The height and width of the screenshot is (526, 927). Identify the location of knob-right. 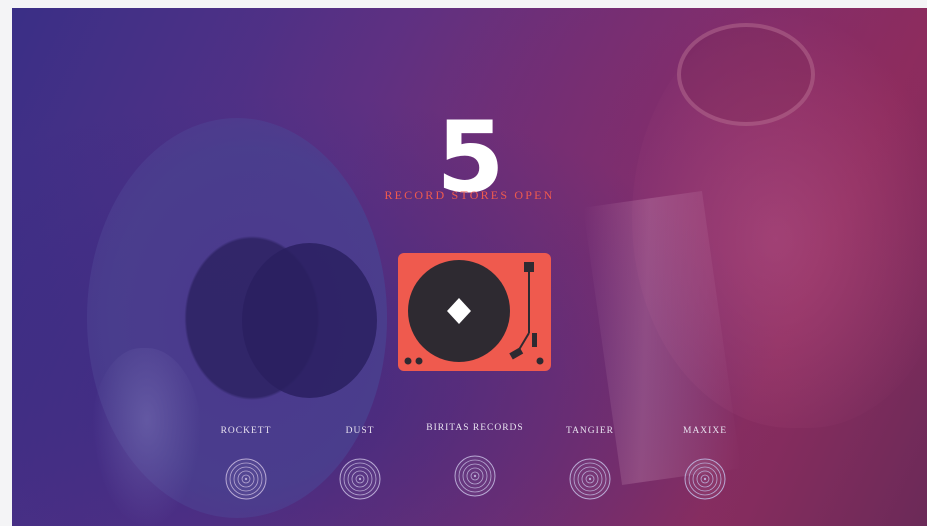
(540, 361).